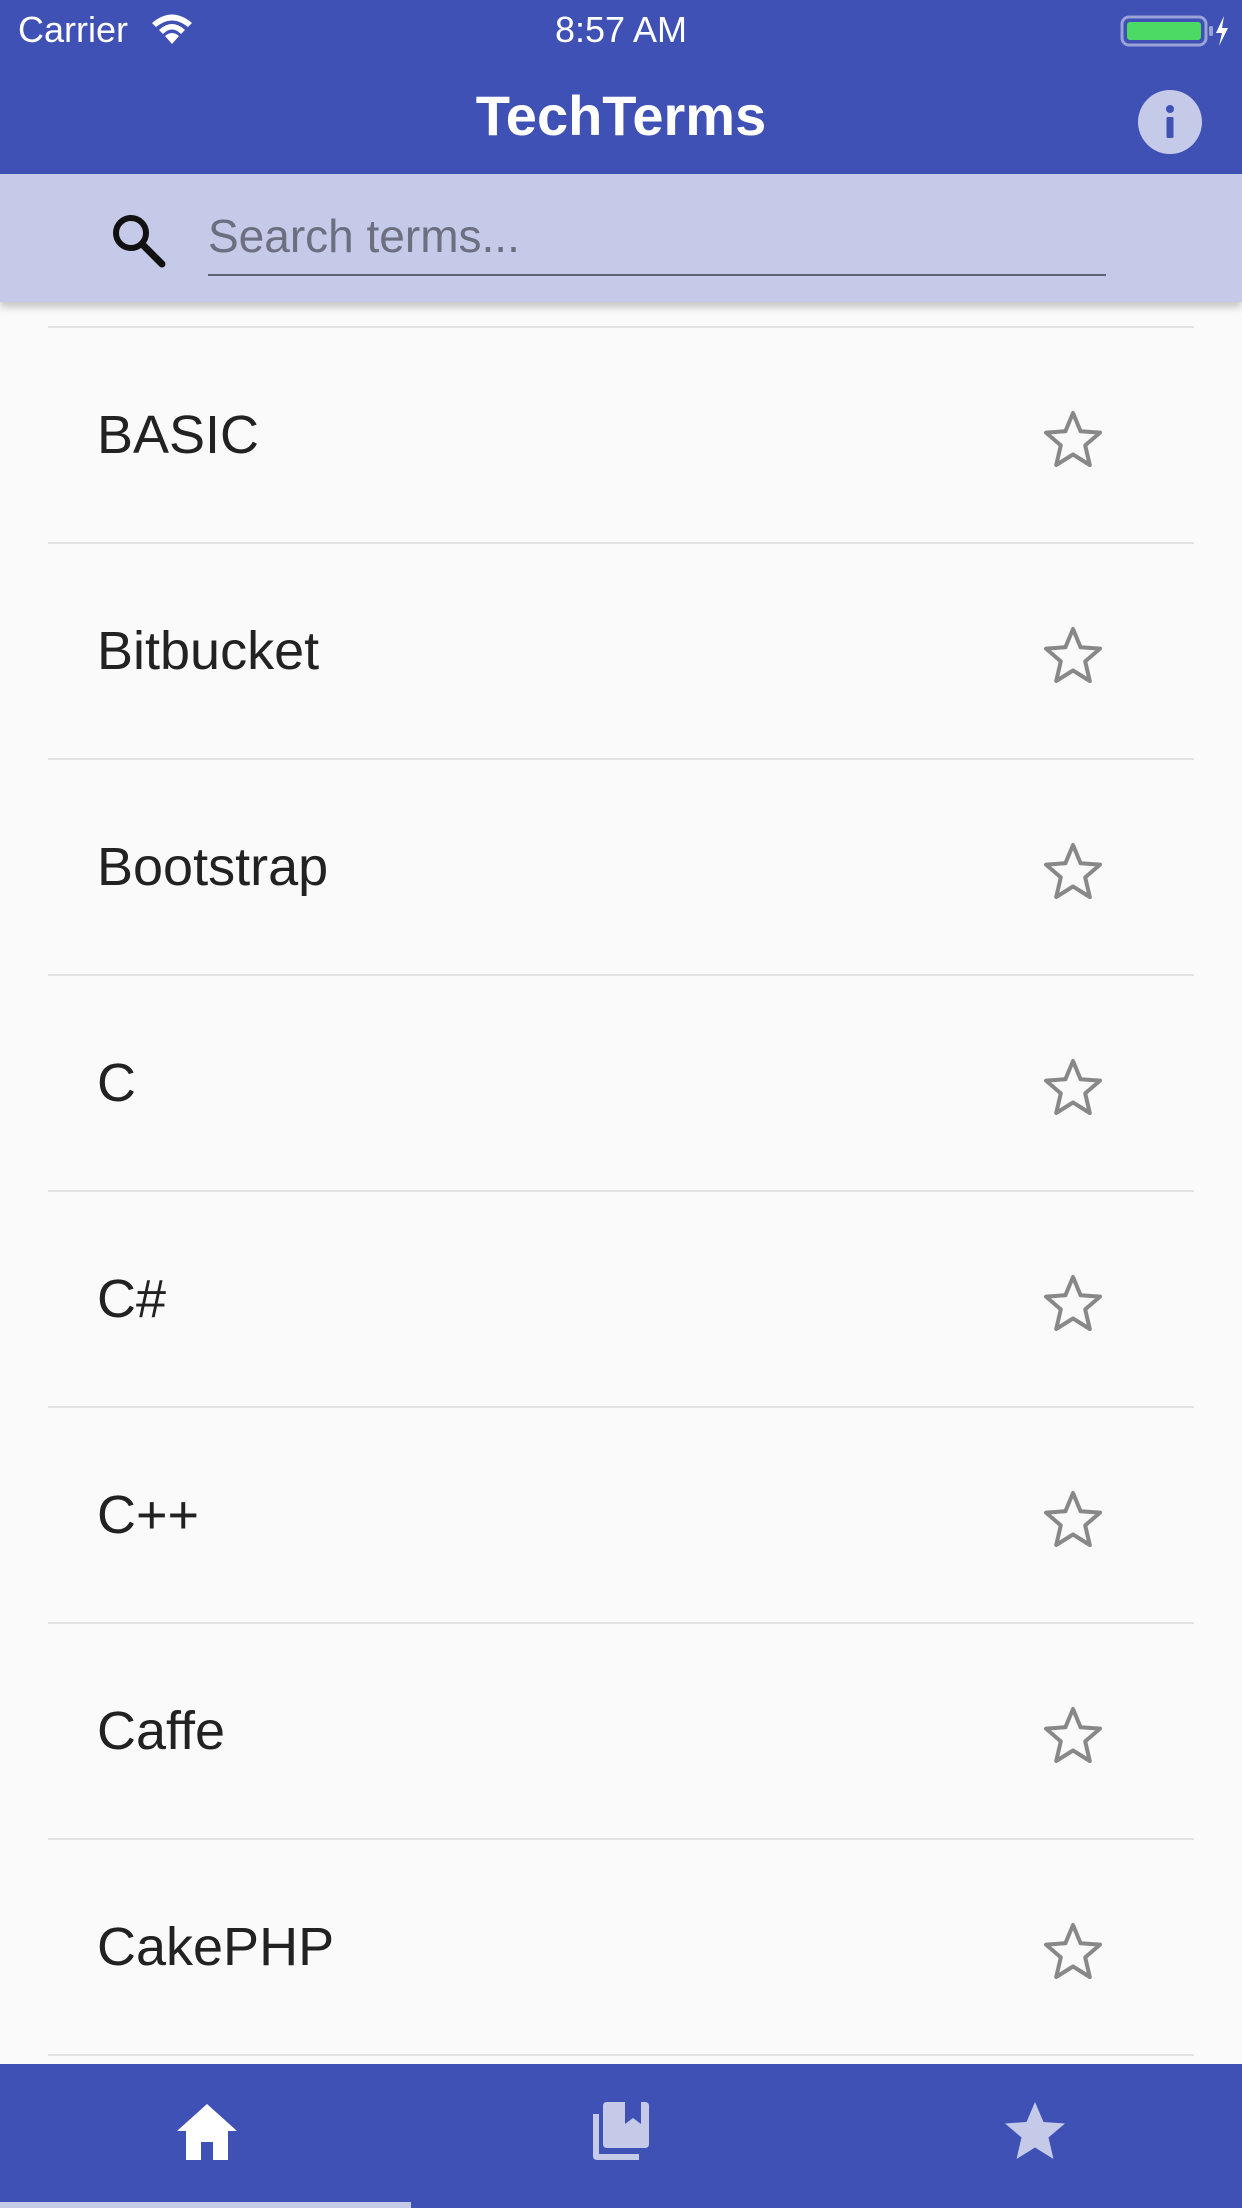  Describe the element at coordinates (621, 1084) in the screenshot. I see `term-row: C` at that location.